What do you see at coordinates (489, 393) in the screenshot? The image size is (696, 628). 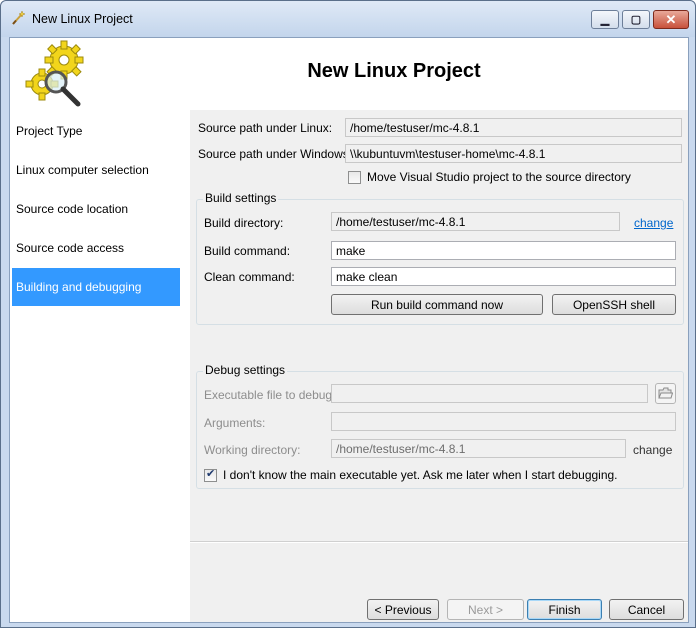 I see `executable-file-input` at bounding box center [489, 393].